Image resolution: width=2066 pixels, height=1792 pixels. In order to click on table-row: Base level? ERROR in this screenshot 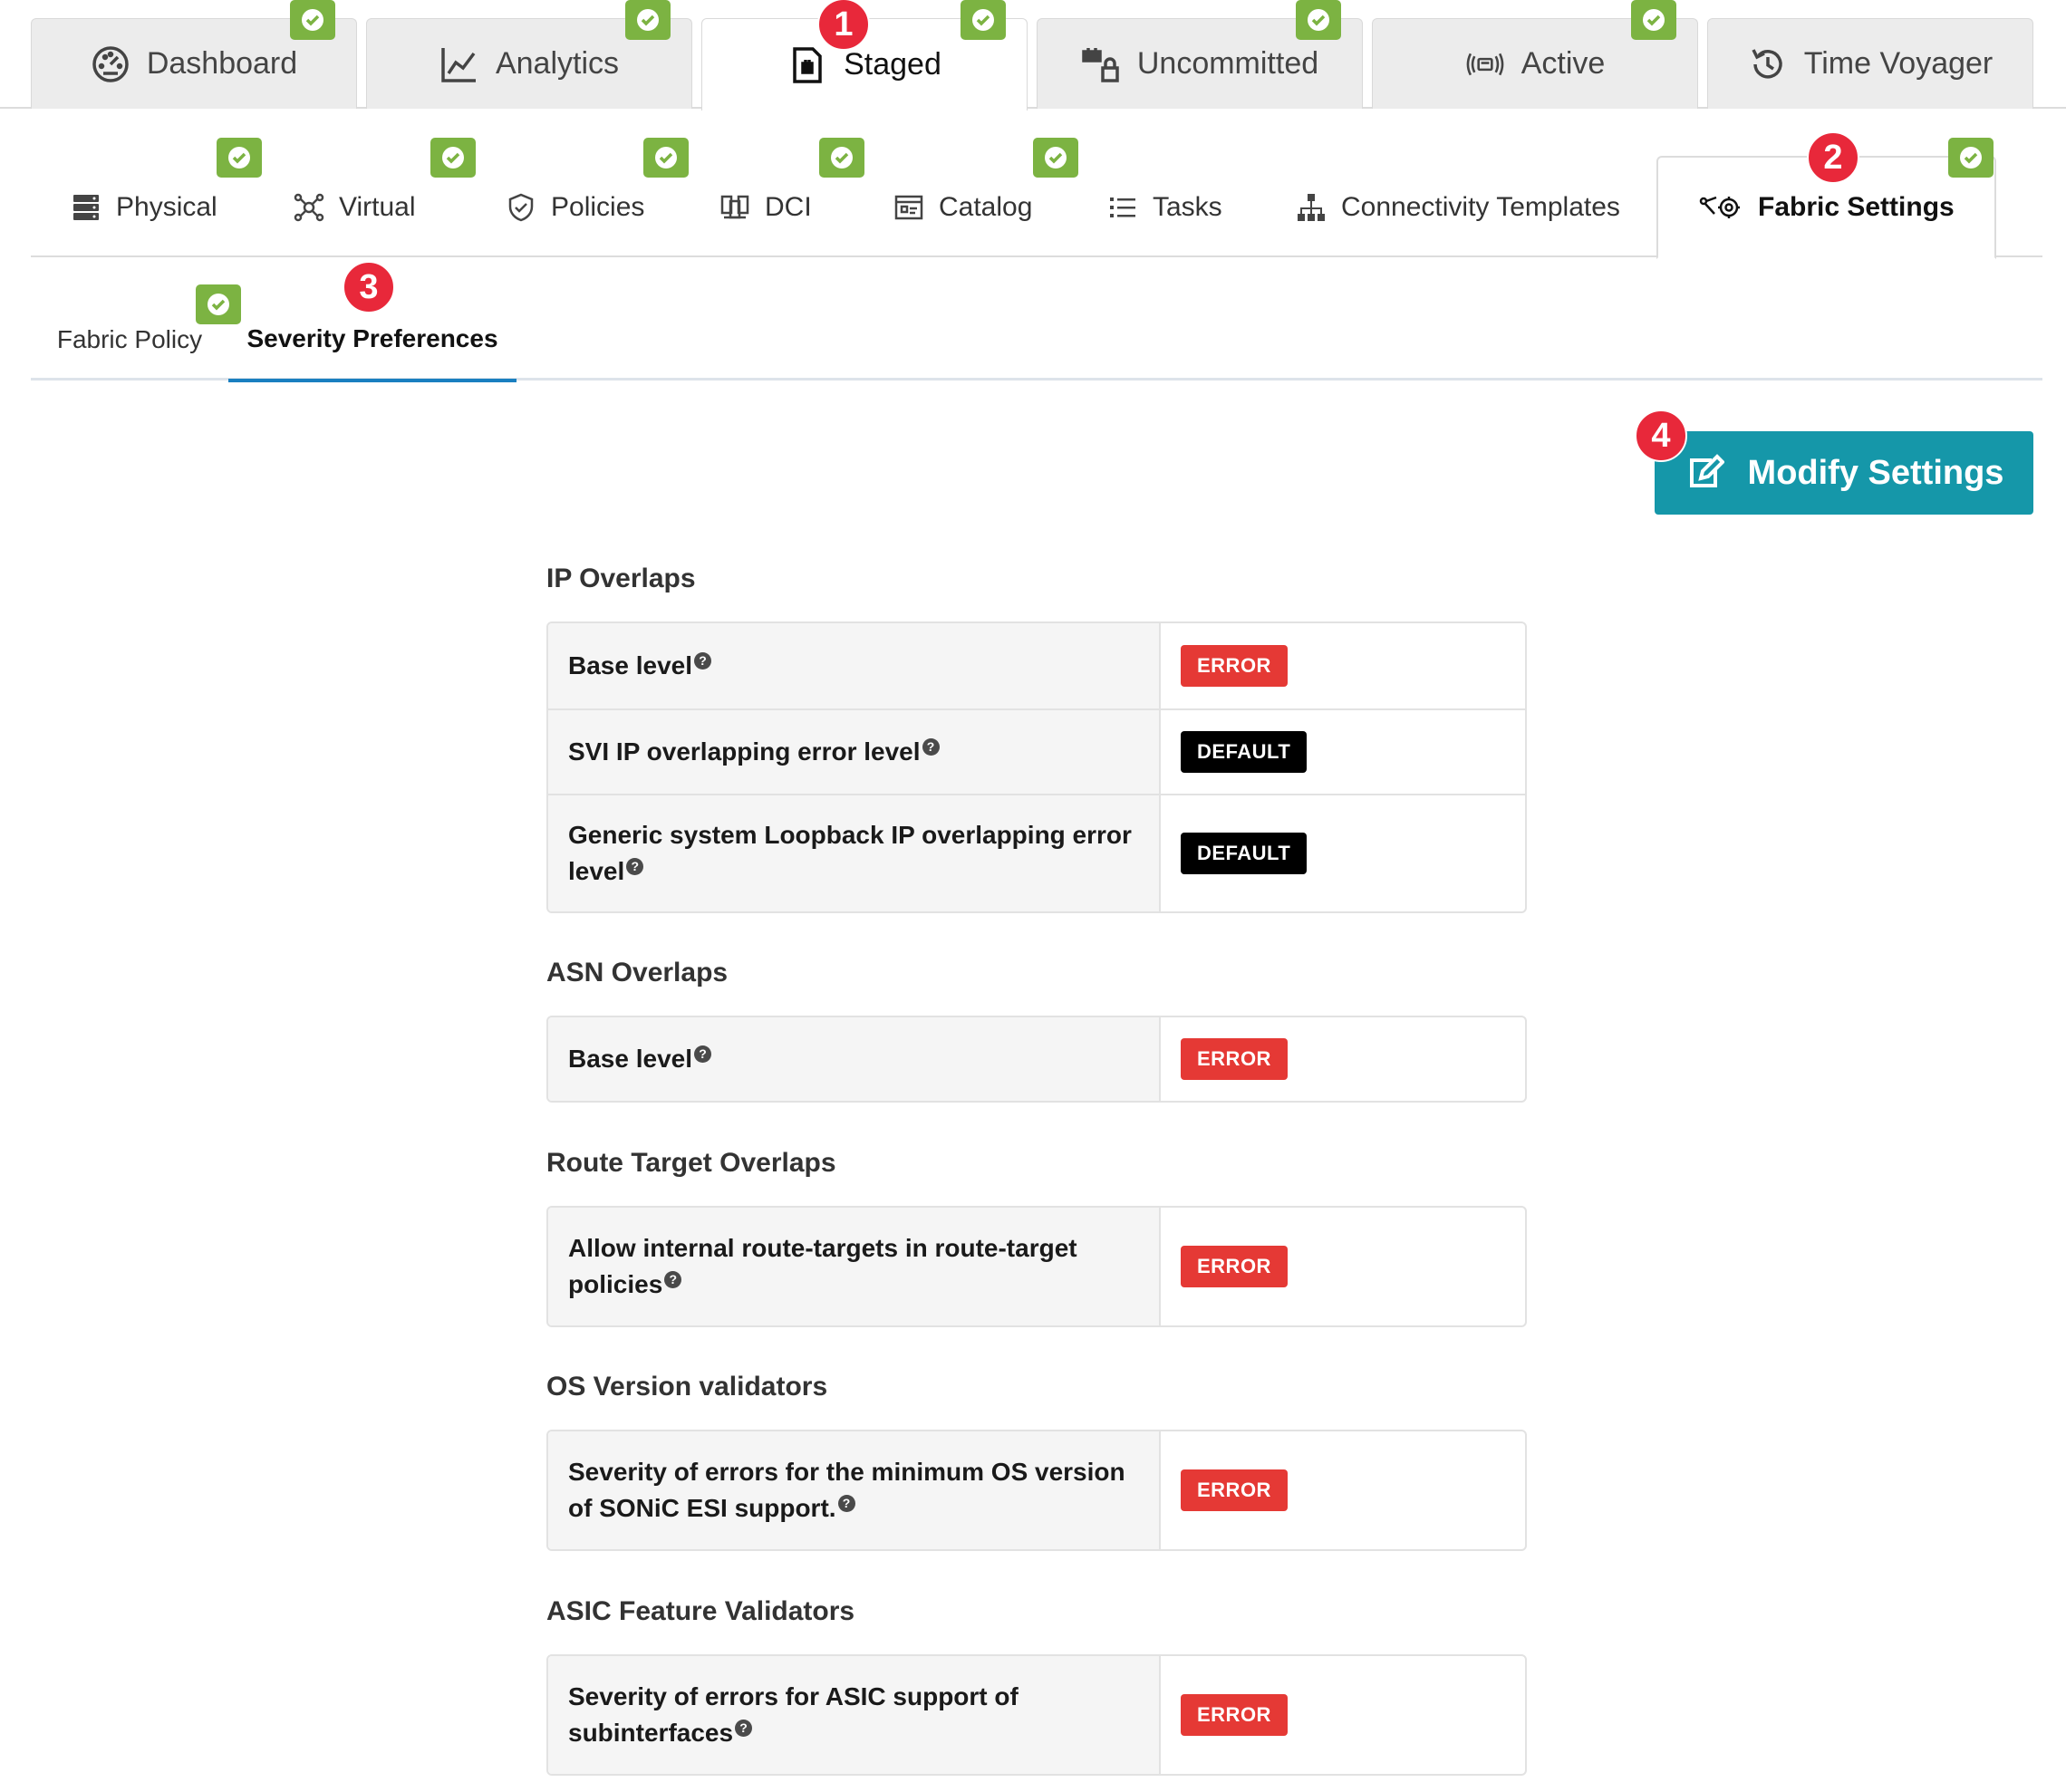, I will do `click(1036, 1059)`.